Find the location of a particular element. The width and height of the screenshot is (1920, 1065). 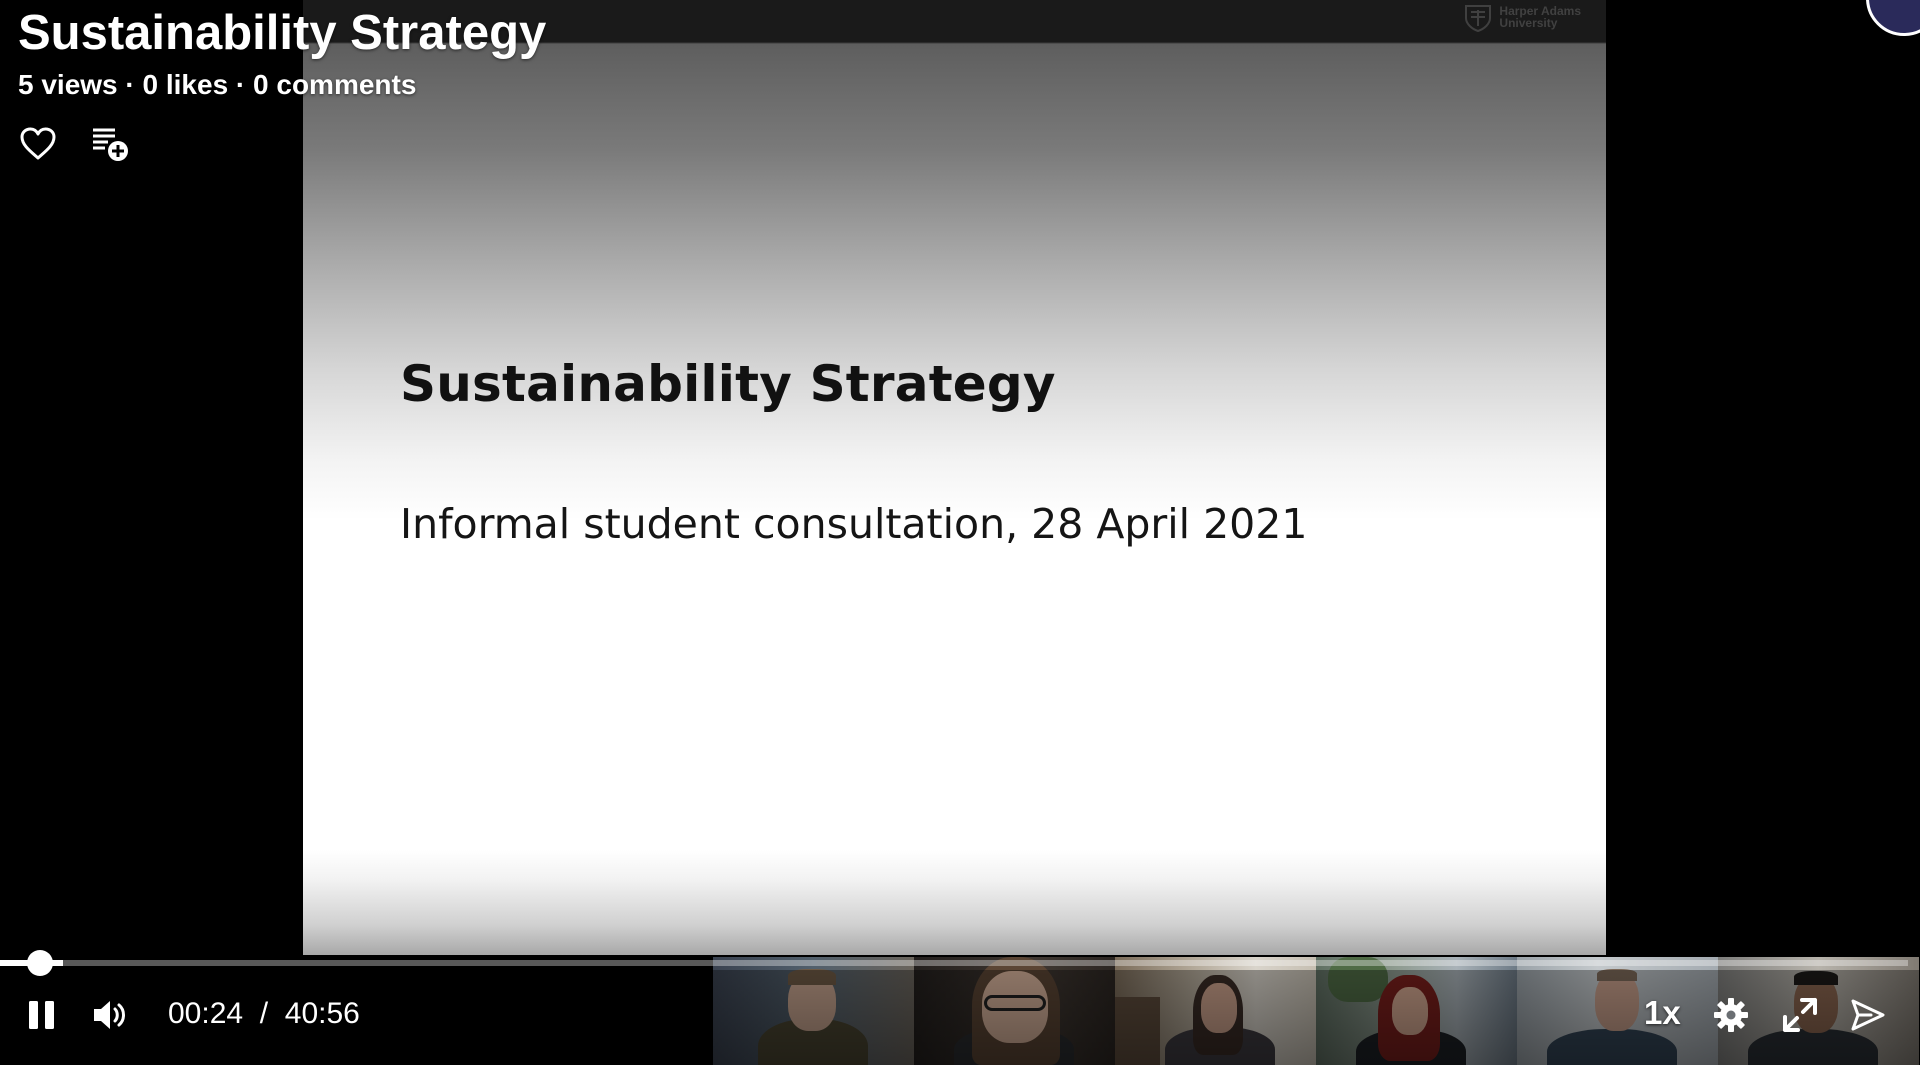

gear-icon is located at coordinates (1731, 1015).